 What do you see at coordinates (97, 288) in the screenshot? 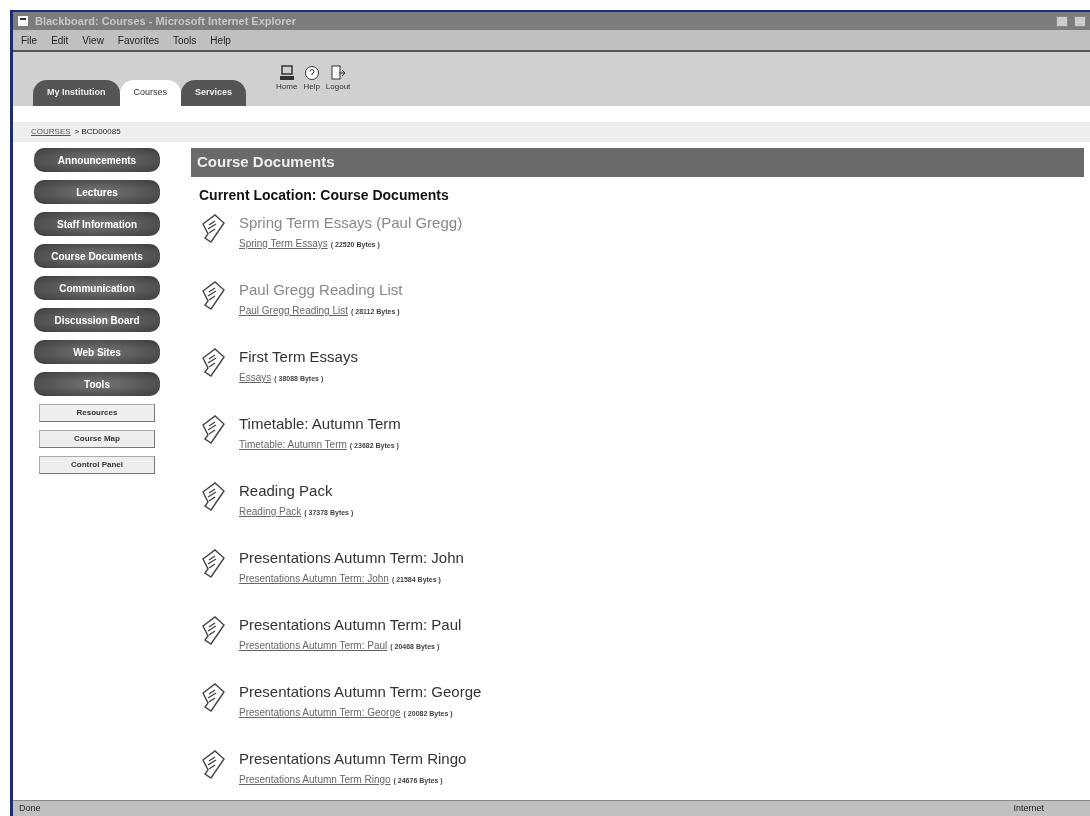
I see `sidebar-button: Communication` at bounding box center [97, 288].